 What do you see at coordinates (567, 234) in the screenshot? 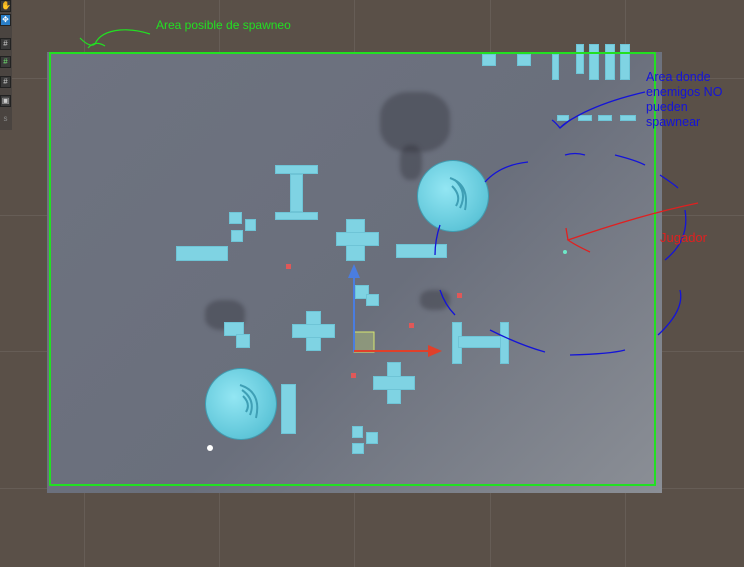
I see `player-pointer` at bounding box center [567, 234].